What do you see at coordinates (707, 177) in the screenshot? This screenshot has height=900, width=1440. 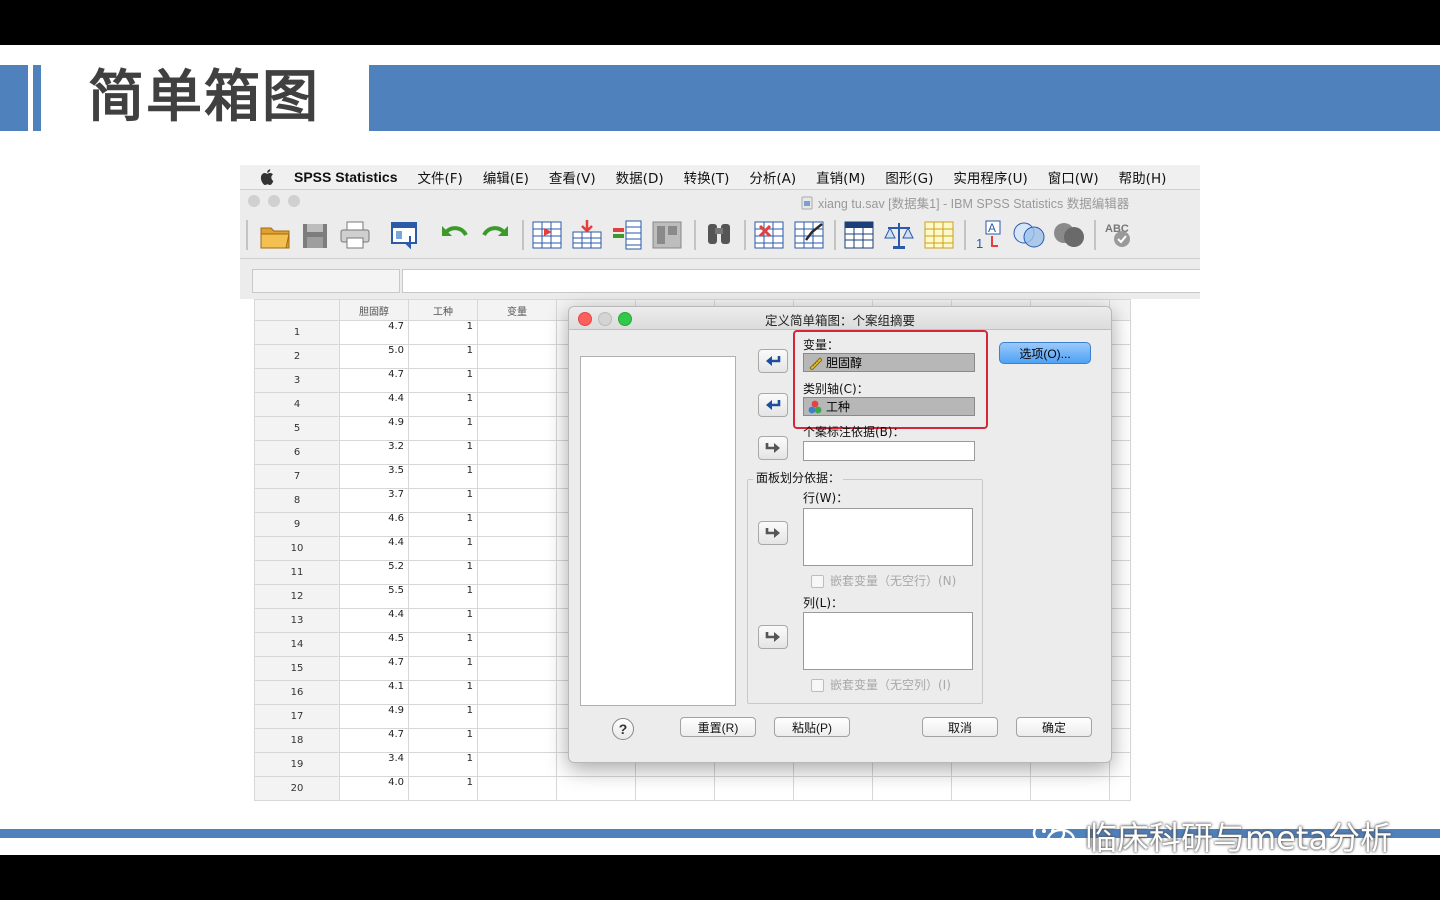 I see `menu-transform: 转换(T)` at bounding box center [707, 177].